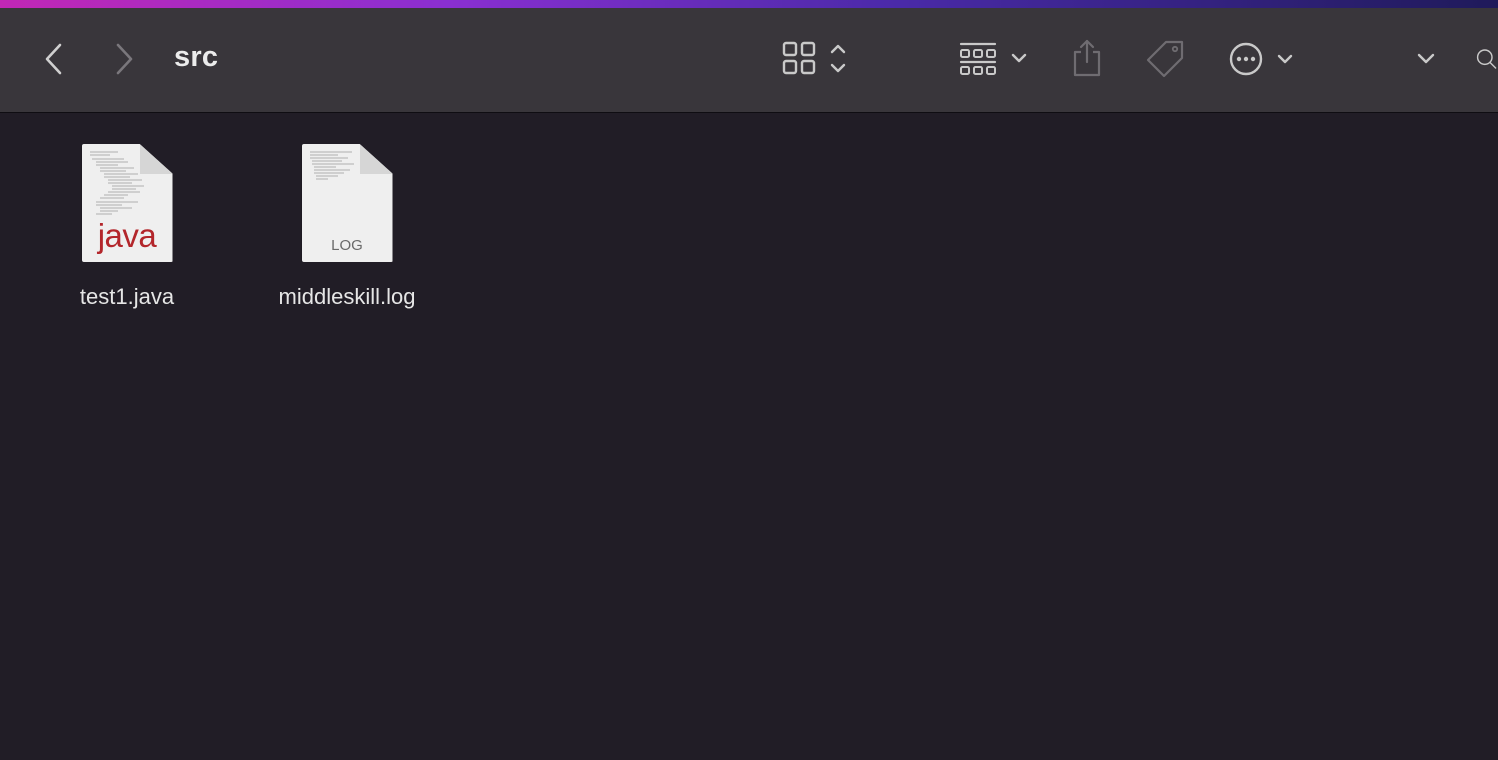 Image resolution: width=1498 pixels, height=760 pixels. What do you see at coordinates (749, 60) in the screenshot?
I see `finder-toolbar: src` at bounding box center [749, 60].